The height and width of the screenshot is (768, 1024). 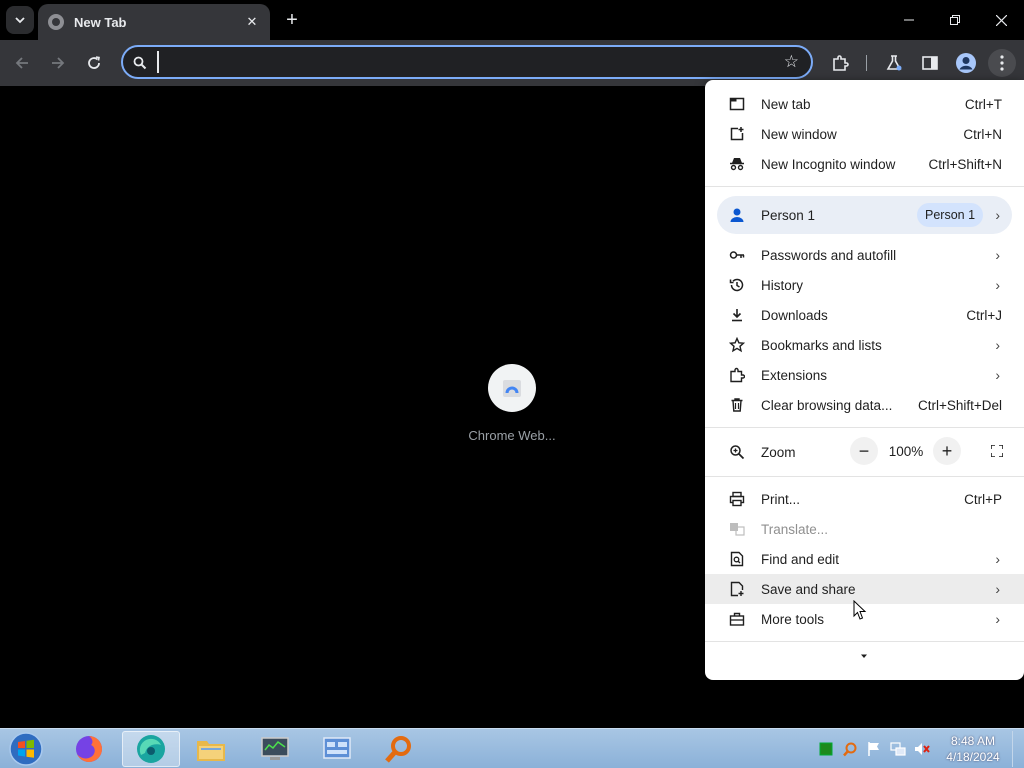 I want to click on chrome-menu-button, so click(x=1002, y=63).